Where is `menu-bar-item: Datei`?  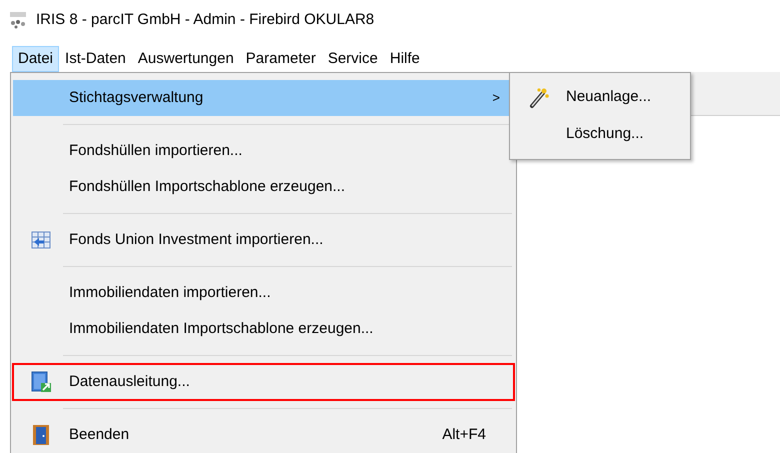
menu-bar-item: Datei is located at coordinates (36, 59).